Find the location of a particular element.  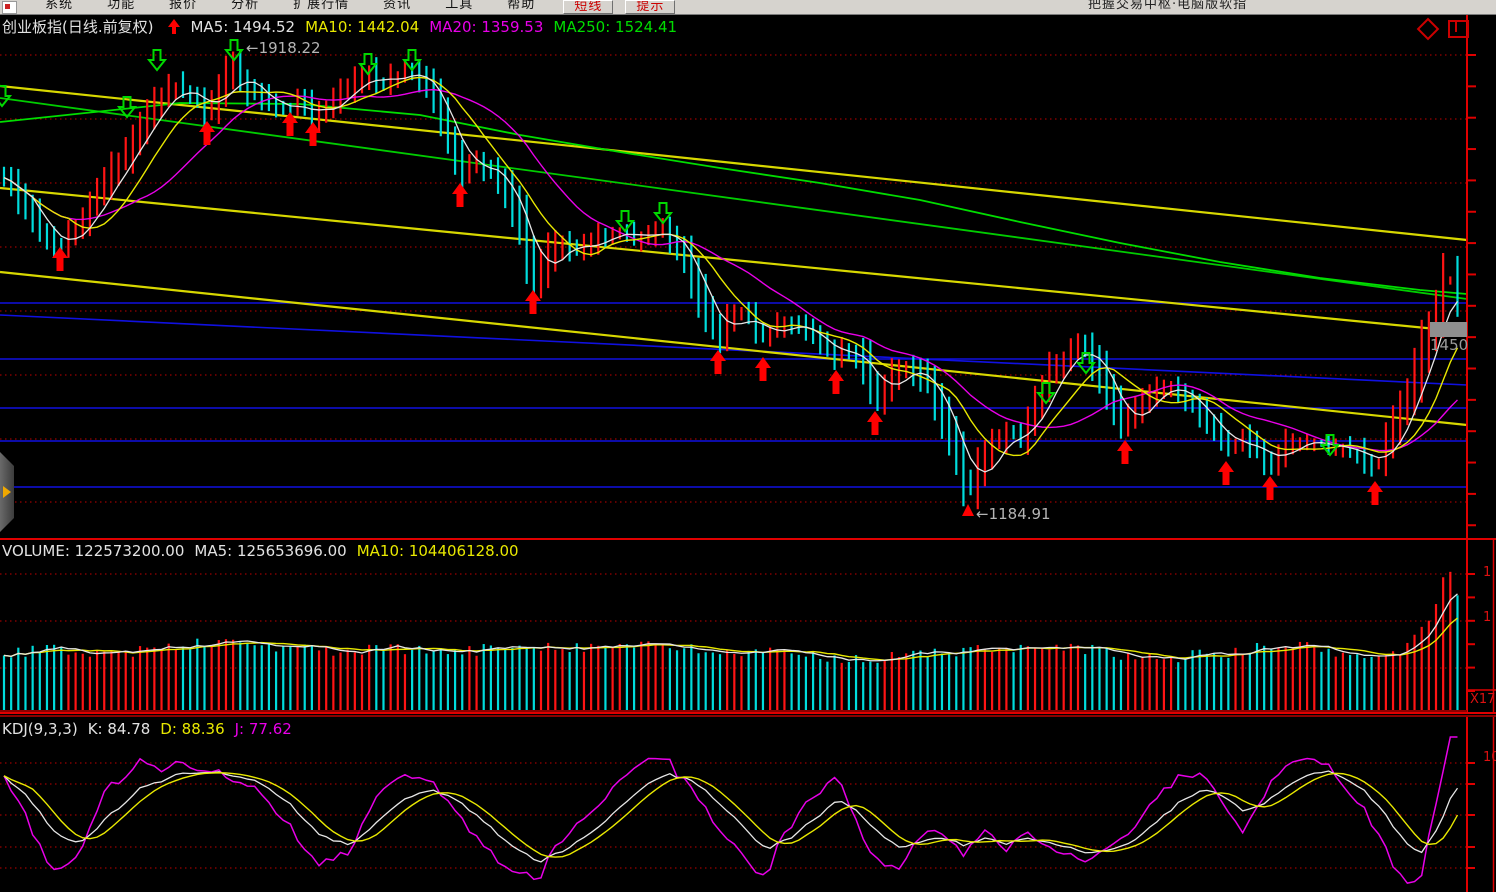

zoom-level-label: X17 is located at coordinates (1483, 699).